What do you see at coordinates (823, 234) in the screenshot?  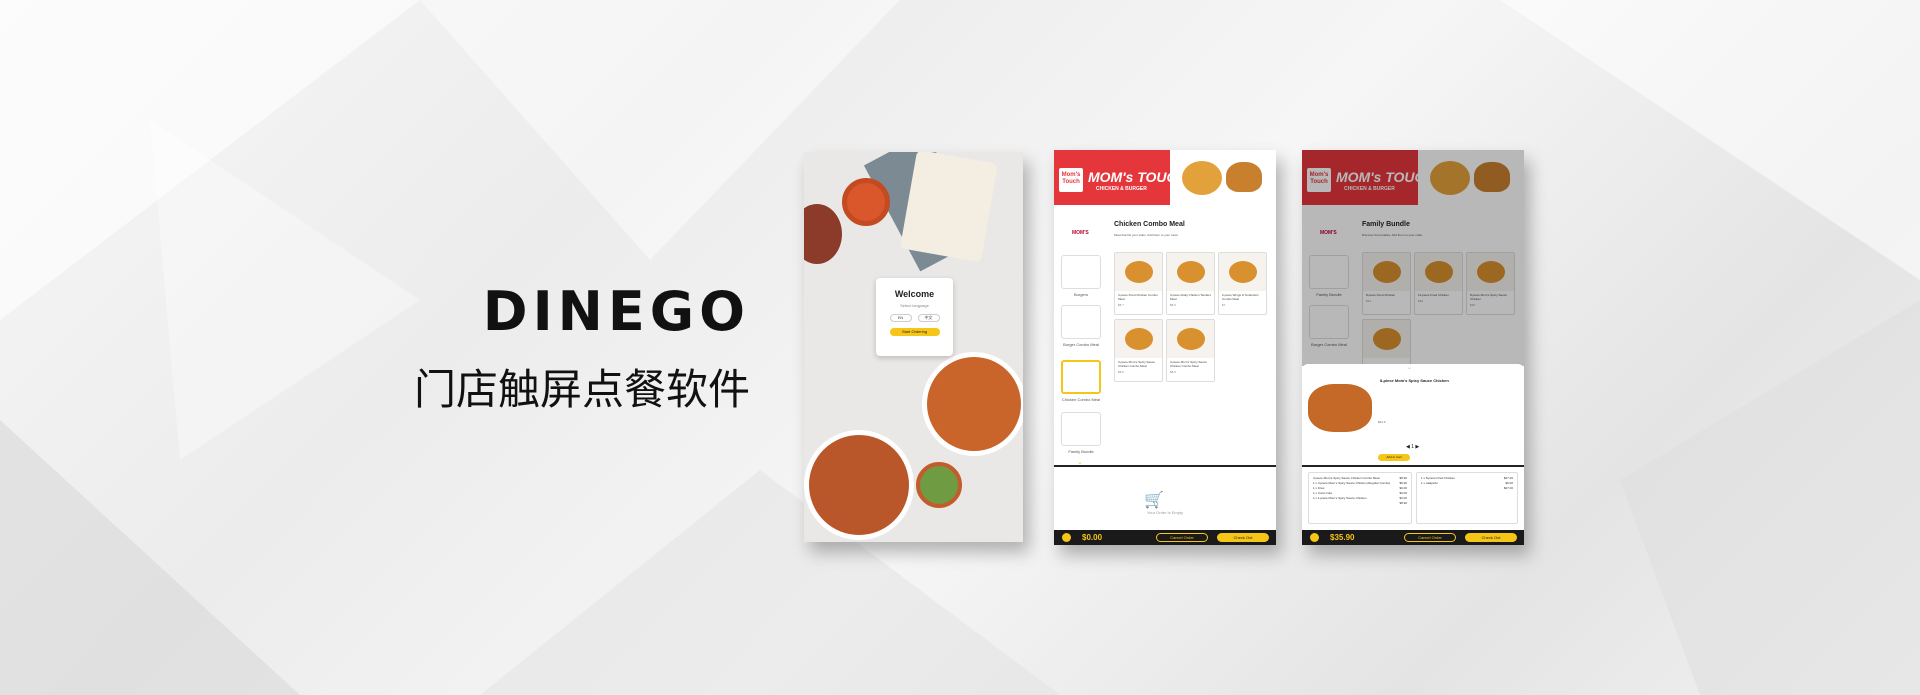 I see `salad-bowl-image` at bounding box center [823, 234].